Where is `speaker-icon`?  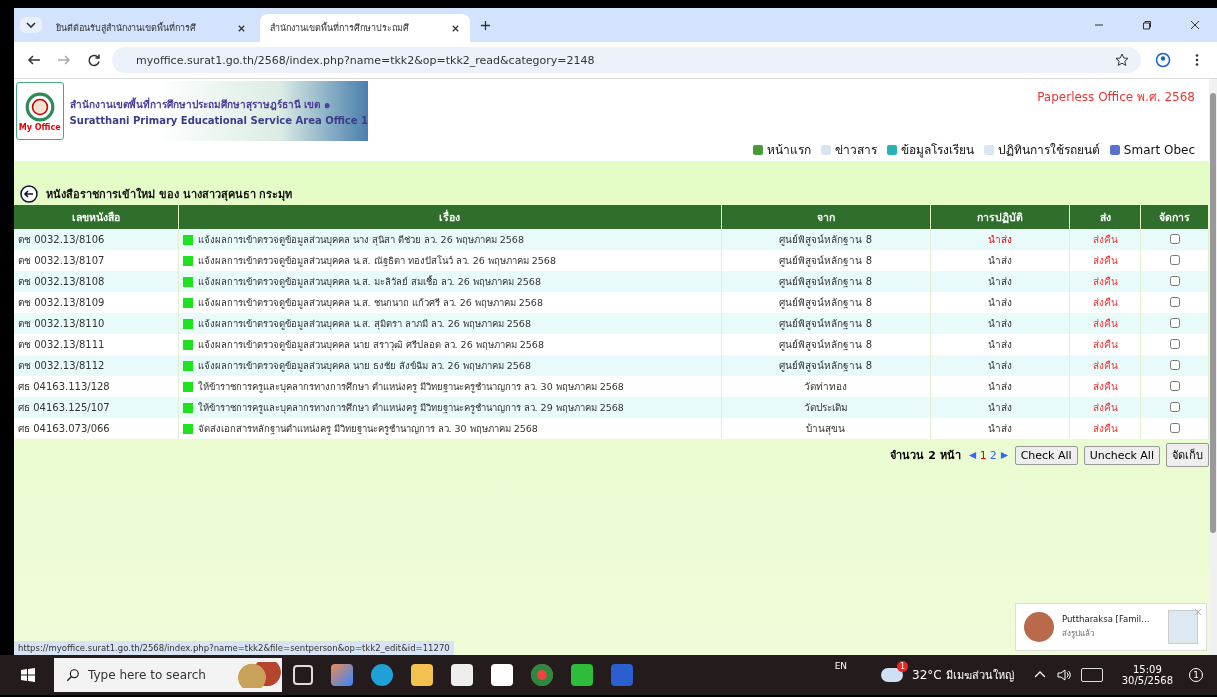
speaker-icon is located at coordinates (1063, 675).